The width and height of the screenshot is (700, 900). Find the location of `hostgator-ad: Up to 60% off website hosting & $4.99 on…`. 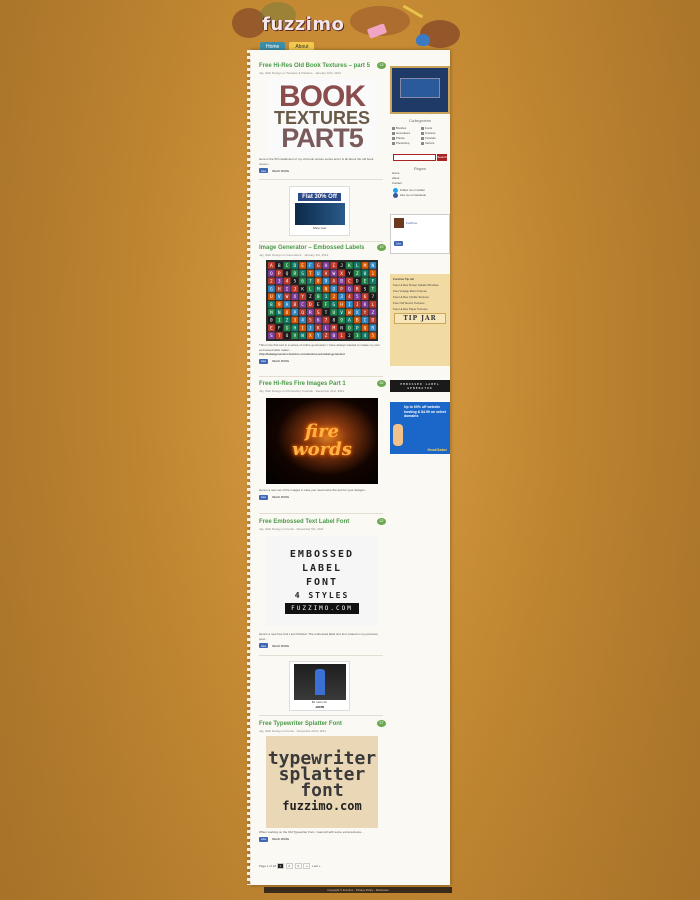

hostgator-ad: Up to 60% off website hosting & $4.99 on… is located at coordinates (420, 428).